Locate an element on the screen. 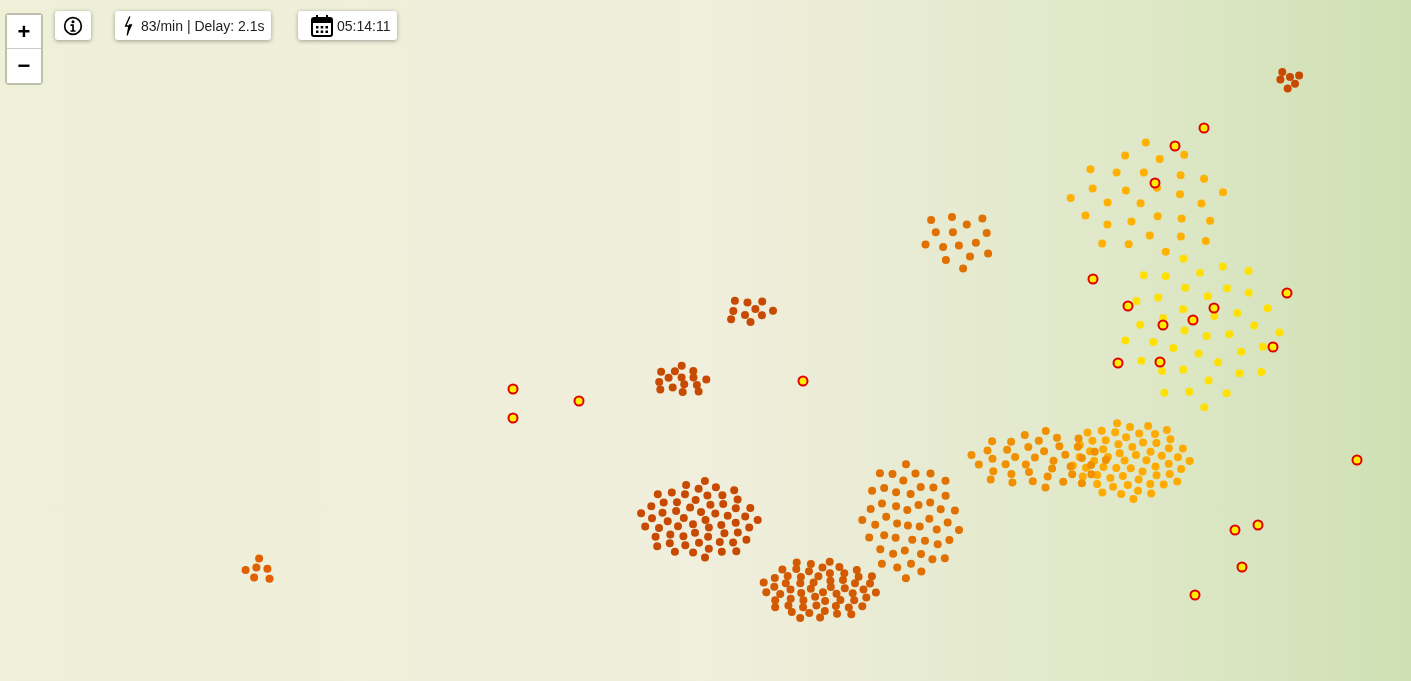  zoom-in-button: + is located at coordinates (24, 32).